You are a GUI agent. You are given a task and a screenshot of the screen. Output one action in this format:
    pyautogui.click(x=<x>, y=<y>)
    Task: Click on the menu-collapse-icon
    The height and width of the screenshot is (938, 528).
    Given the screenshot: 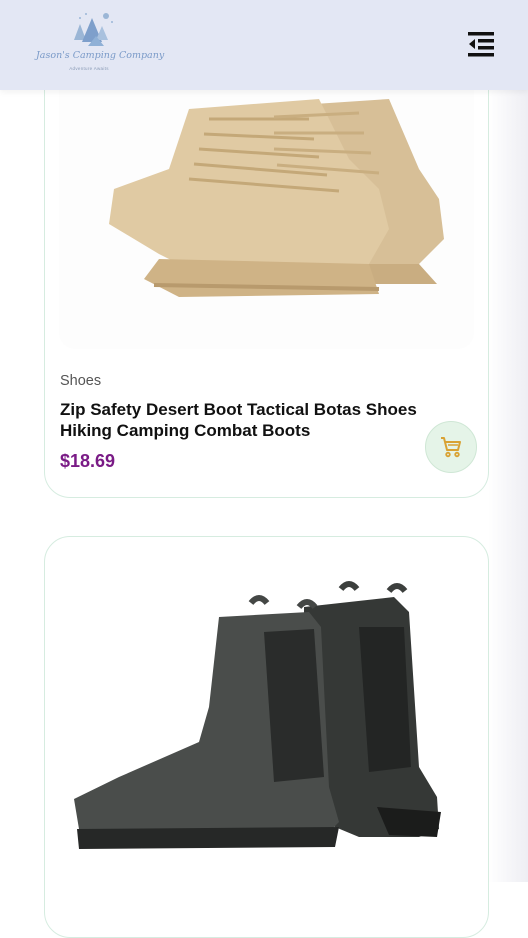 What is the action you would take?
    pyautogui.click(x=481, y=44)
    